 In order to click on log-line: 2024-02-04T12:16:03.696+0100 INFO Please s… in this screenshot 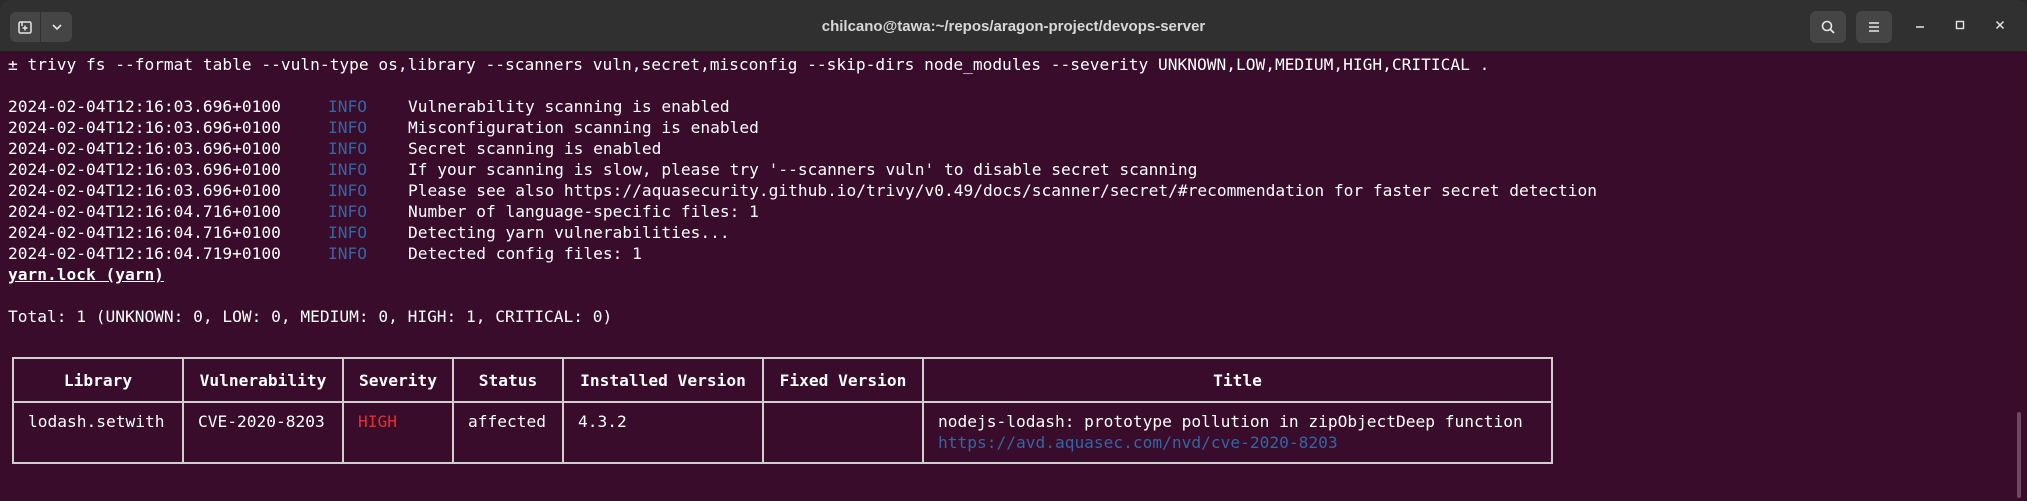, I will do `click(802, 179)`.